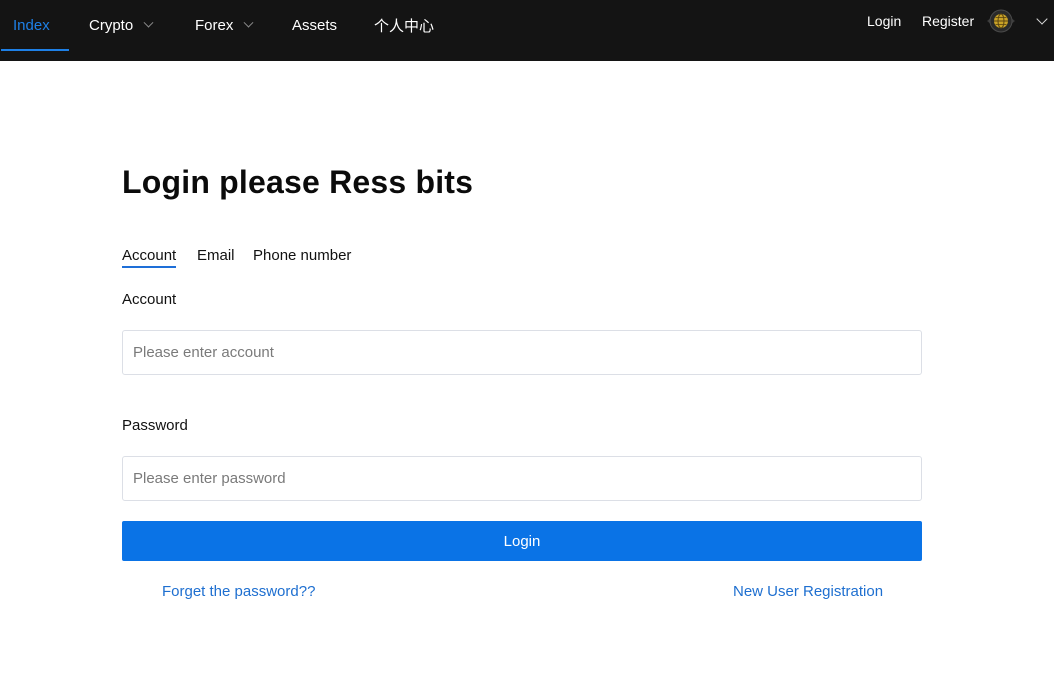 Image resolution: width=1054 pixels, height=683 pixels. Describe the element at coordinates (111, 25) in the screenshot. I see `nav-item-label: Crypto` at that location.